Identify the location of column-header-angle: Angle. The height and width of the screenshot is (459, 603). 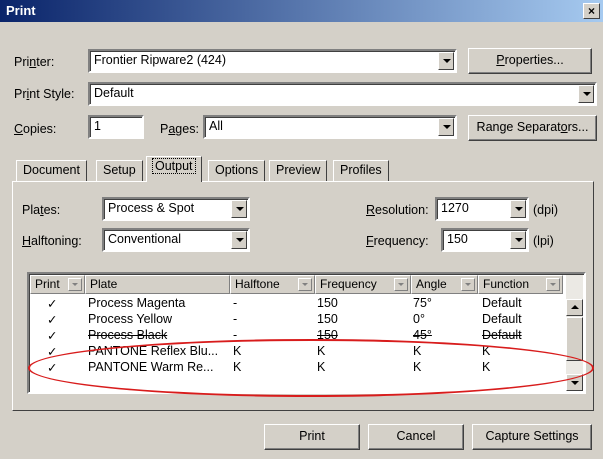
(444, 284).